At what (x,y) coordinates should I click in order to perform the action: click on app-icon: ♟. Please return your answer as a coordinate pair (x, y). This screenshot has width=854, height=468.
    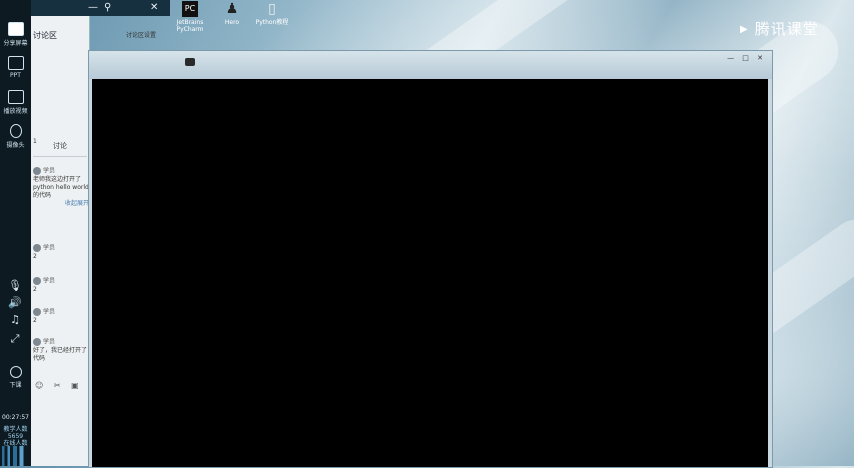
    Looking at the image, I should click on (232, 9).